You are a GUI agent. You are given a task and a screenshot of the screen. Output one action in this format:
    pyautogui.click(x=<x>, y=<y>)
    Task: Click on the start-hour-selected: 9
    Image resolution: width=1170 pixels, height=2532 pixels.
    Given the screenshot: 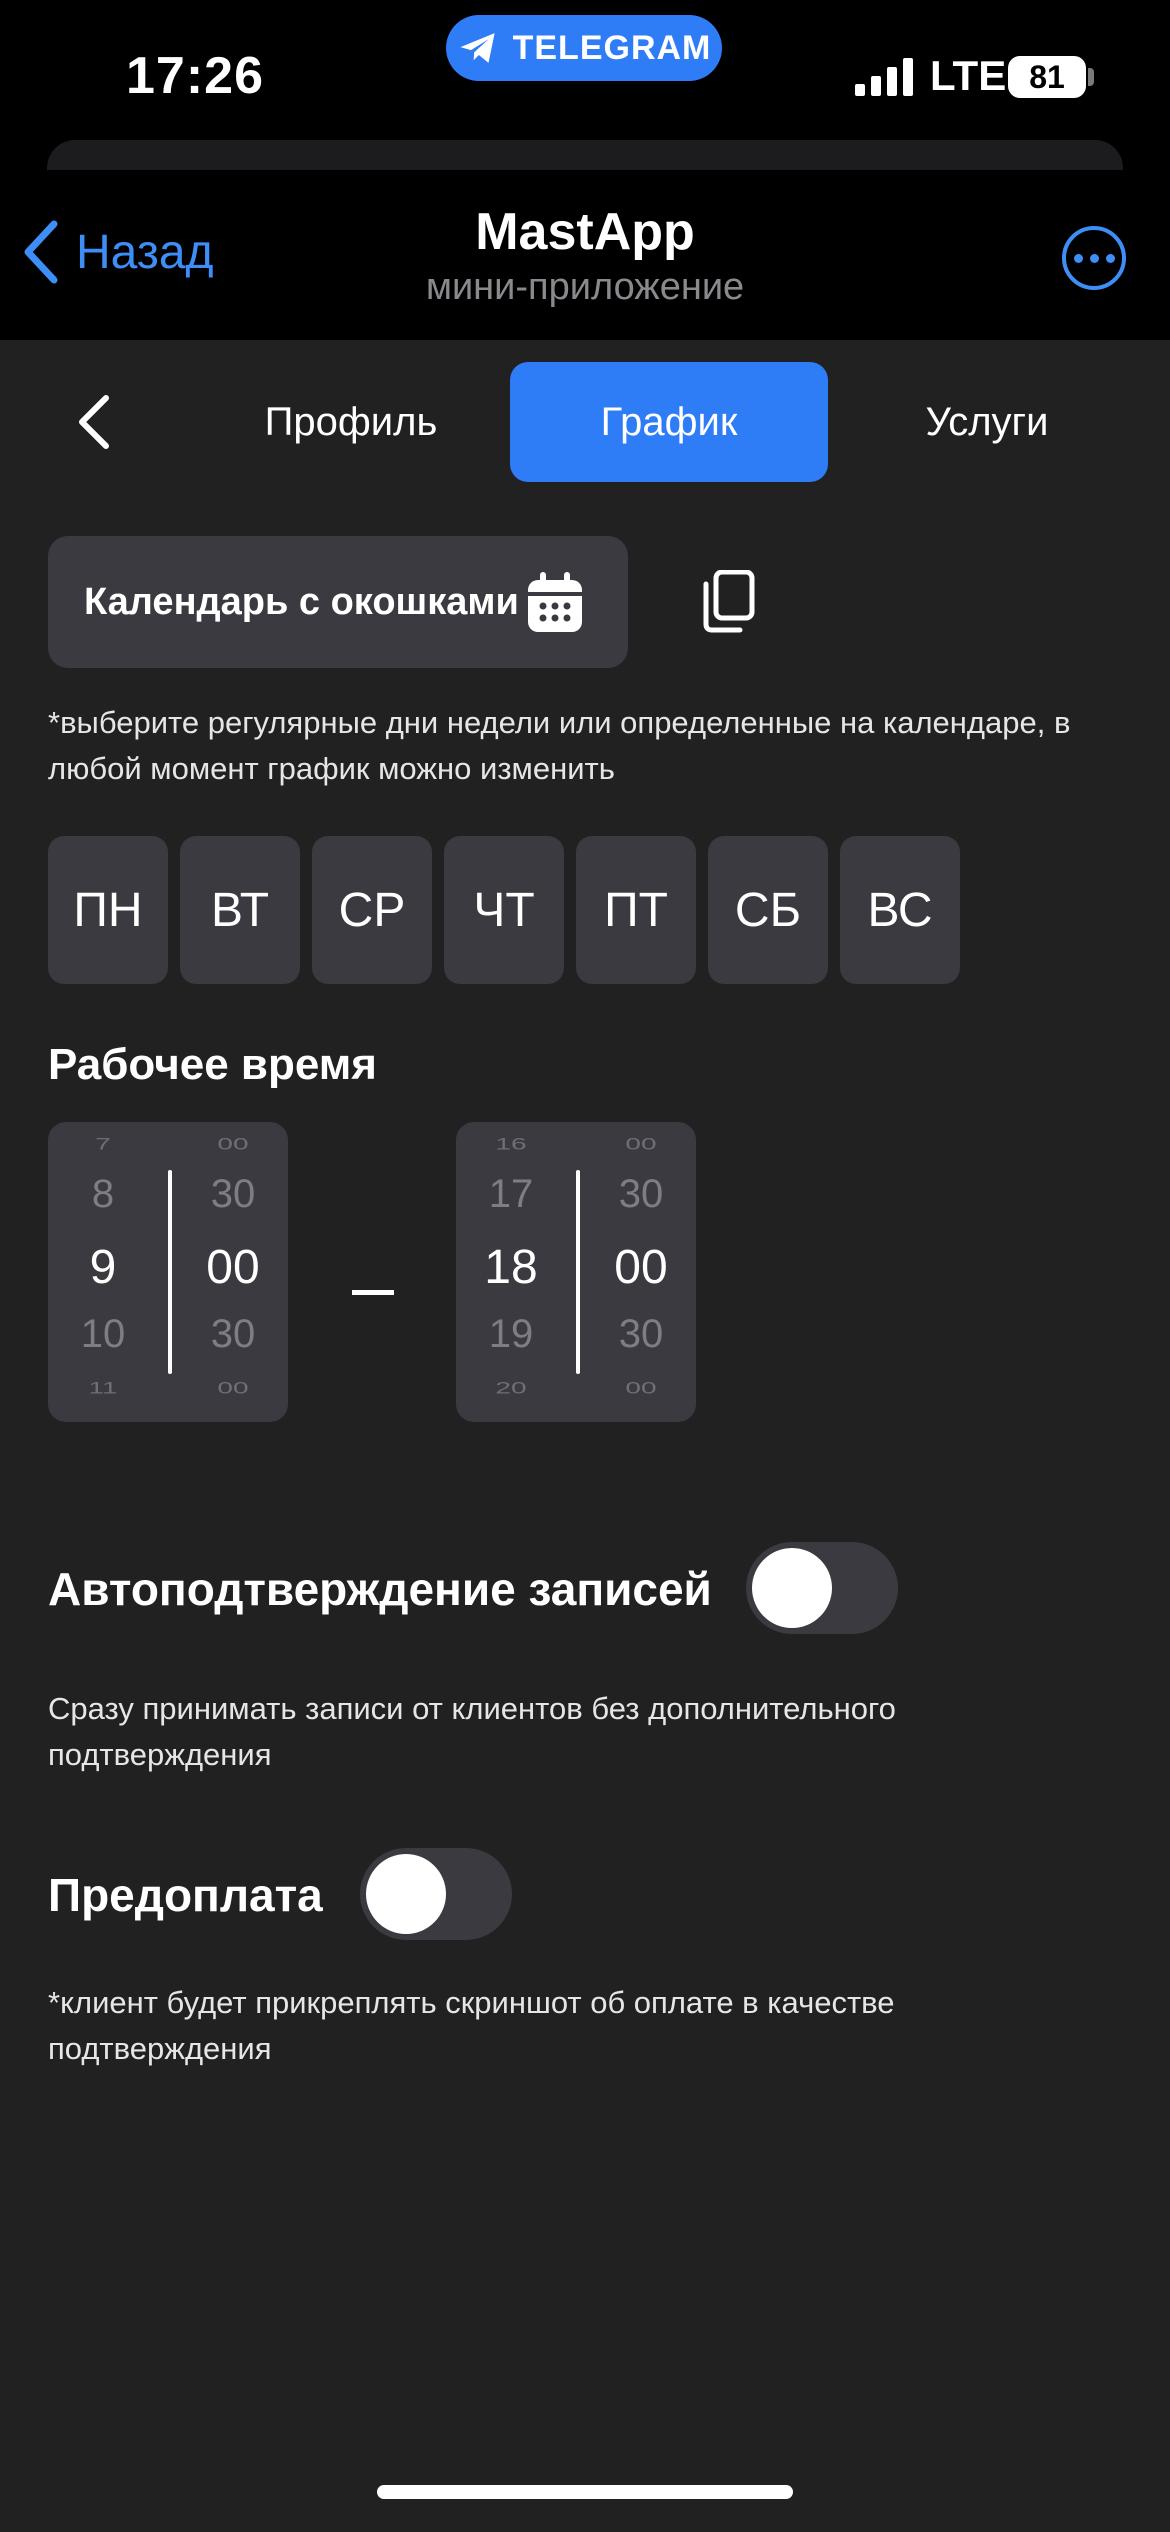 What is the action you would take?
    pyautogui.click(x=103, y=1267)
    